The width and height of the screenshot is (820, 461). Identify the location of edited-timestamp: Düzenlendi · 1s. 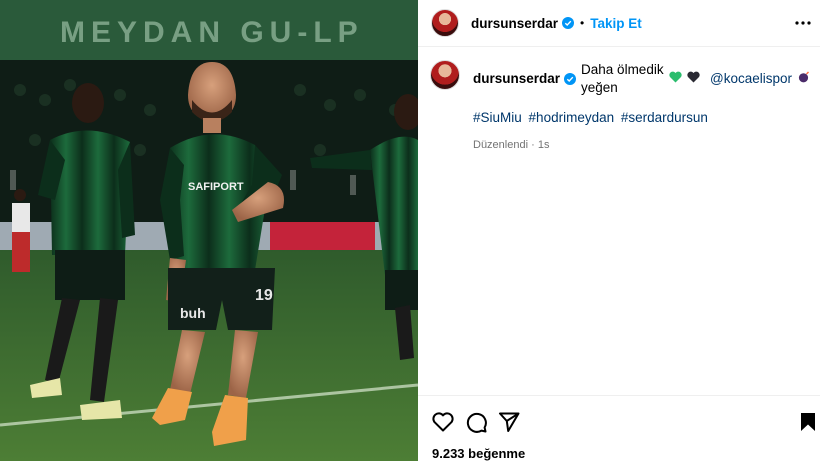
(641, 145).